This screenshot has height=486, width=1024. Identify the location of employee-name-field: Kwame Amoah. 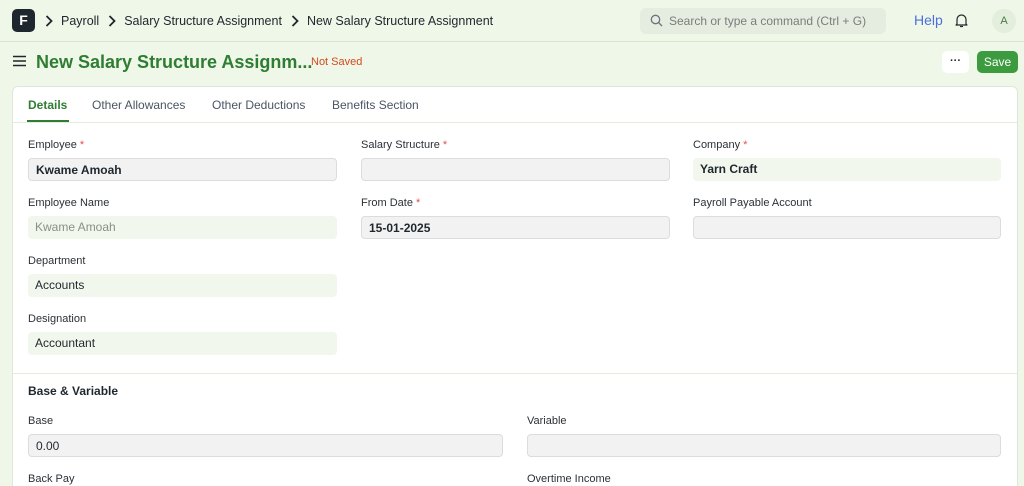
(182, 227).